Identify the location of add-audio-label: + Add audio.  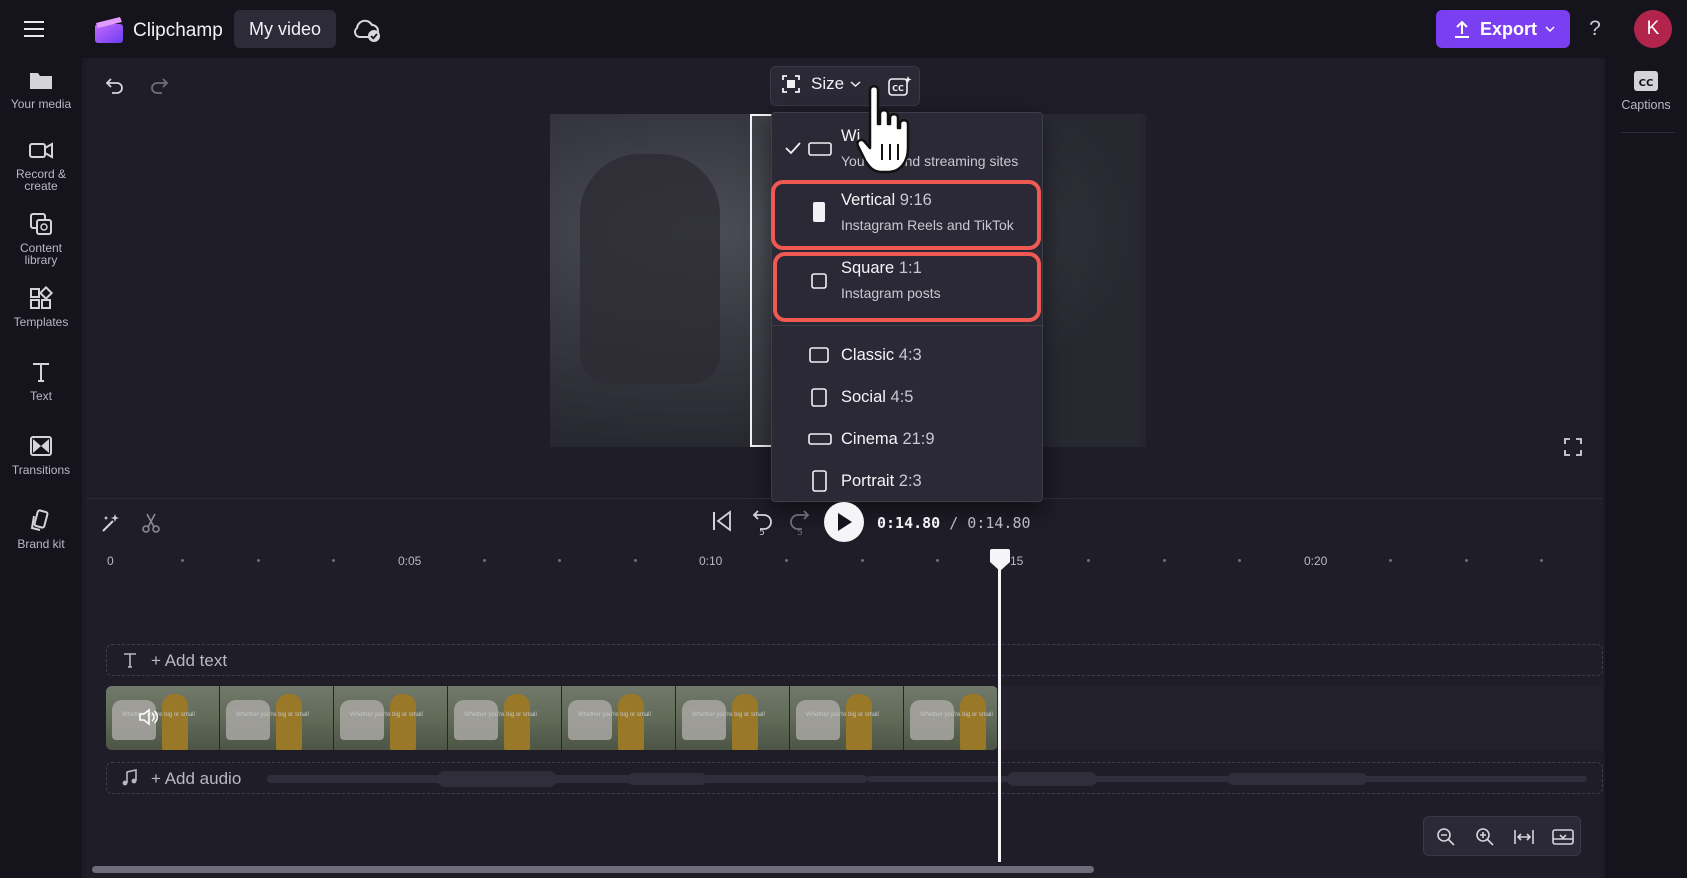
(196, 778).